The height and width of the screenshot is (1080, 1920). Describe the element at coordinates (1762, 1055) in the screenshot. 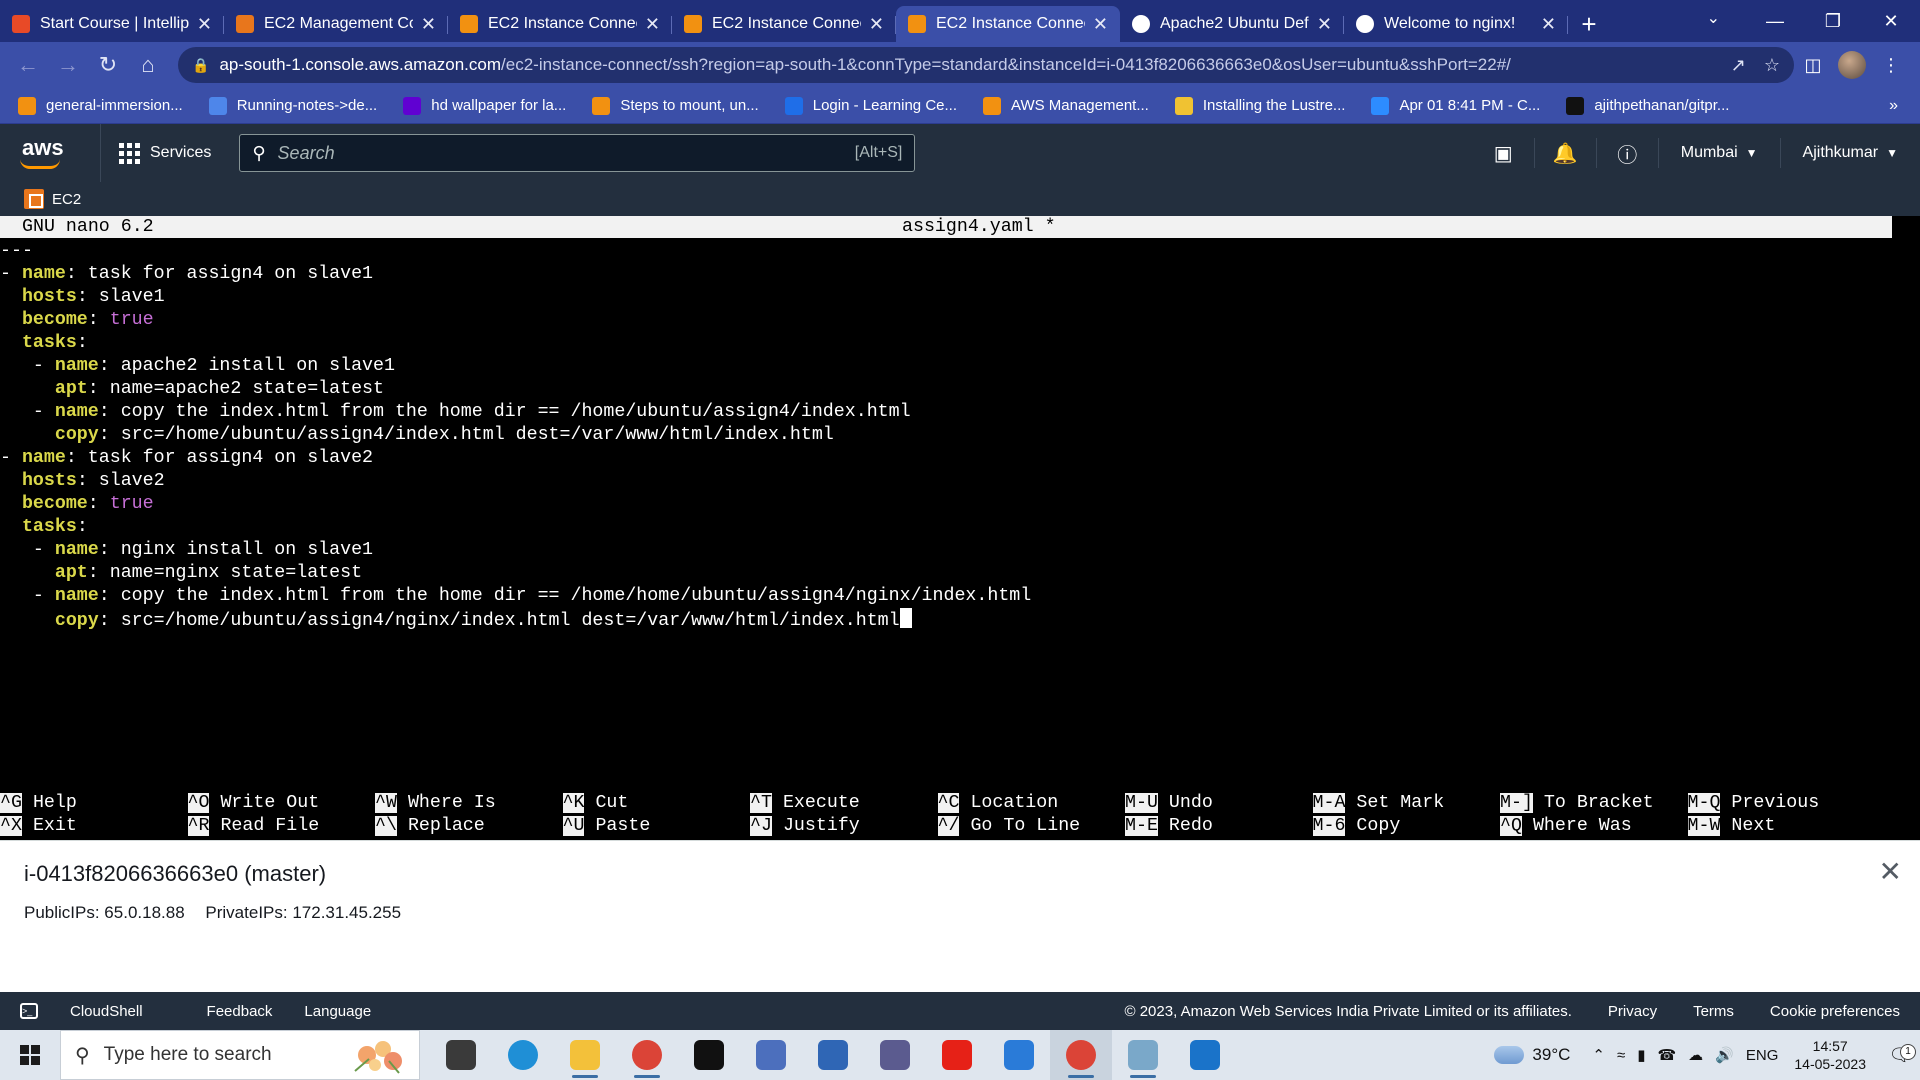

I see `input-language: ENG` at that location.